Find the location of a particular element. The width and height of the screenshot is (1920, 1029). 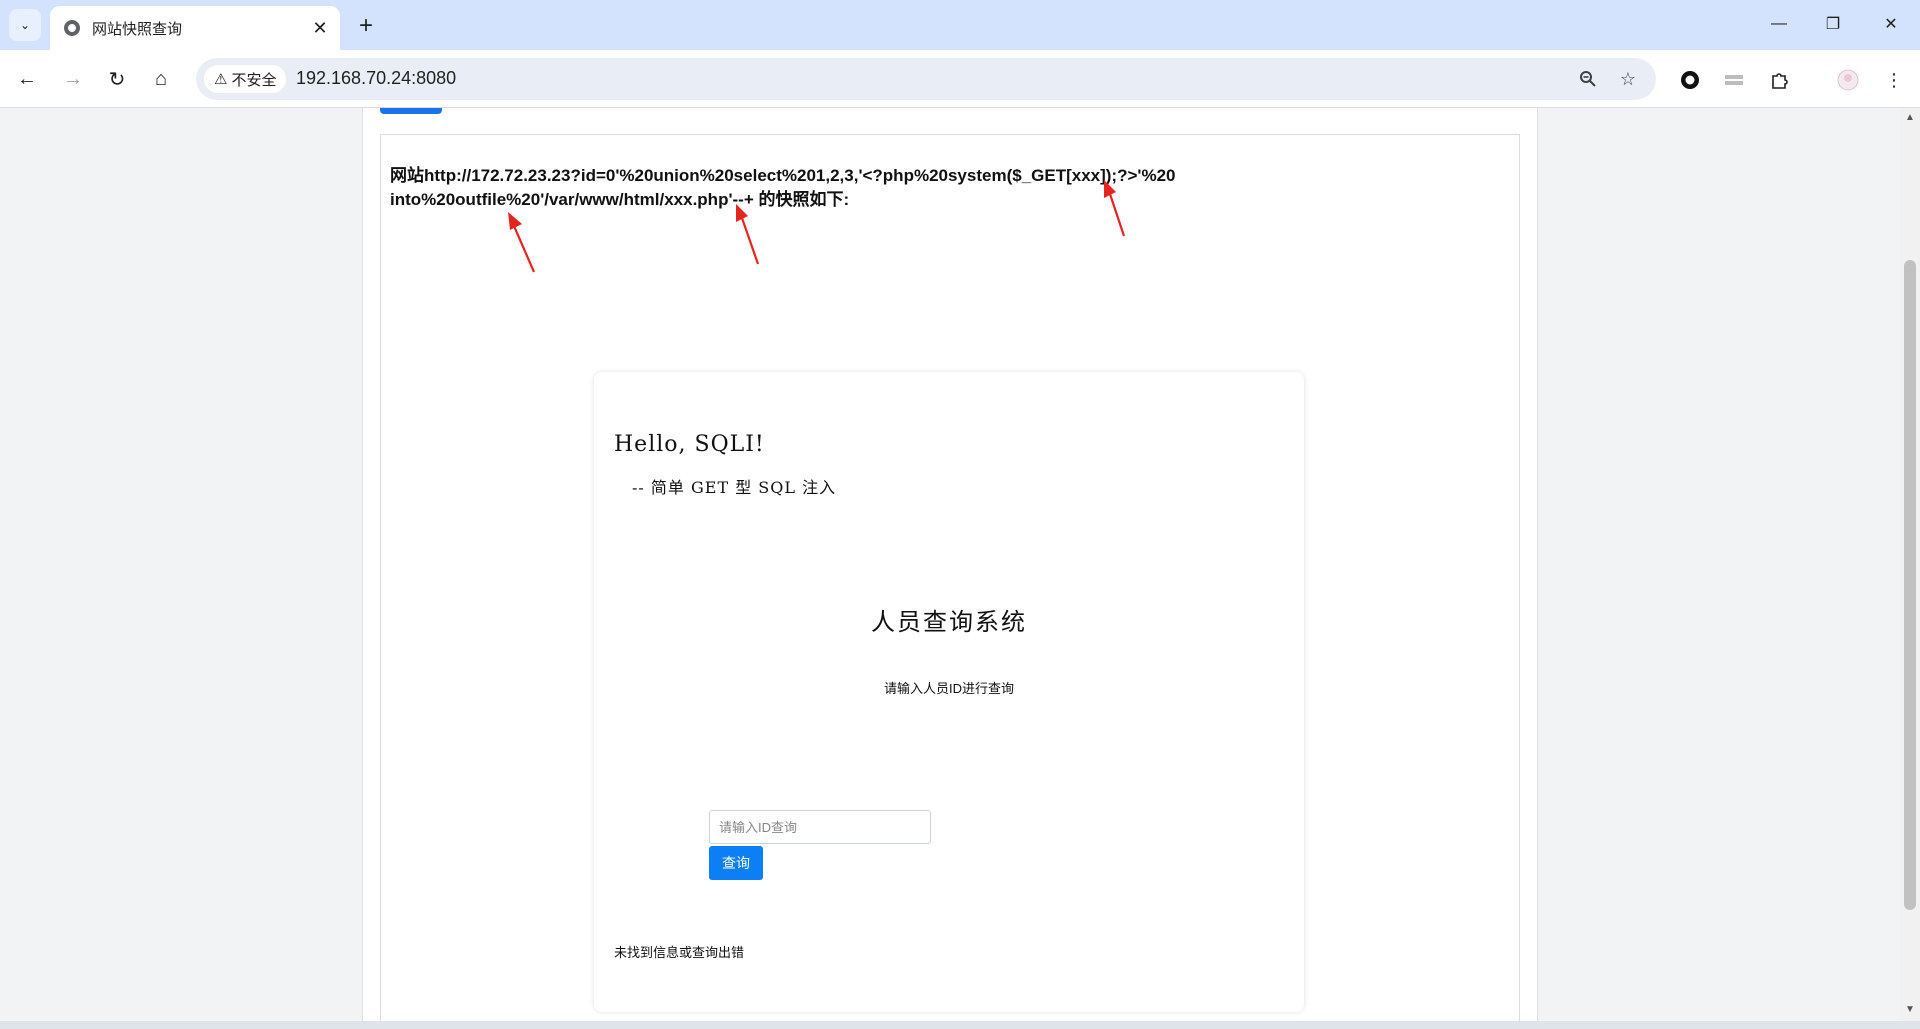

id-search-input is located at coordinates (820, 827).